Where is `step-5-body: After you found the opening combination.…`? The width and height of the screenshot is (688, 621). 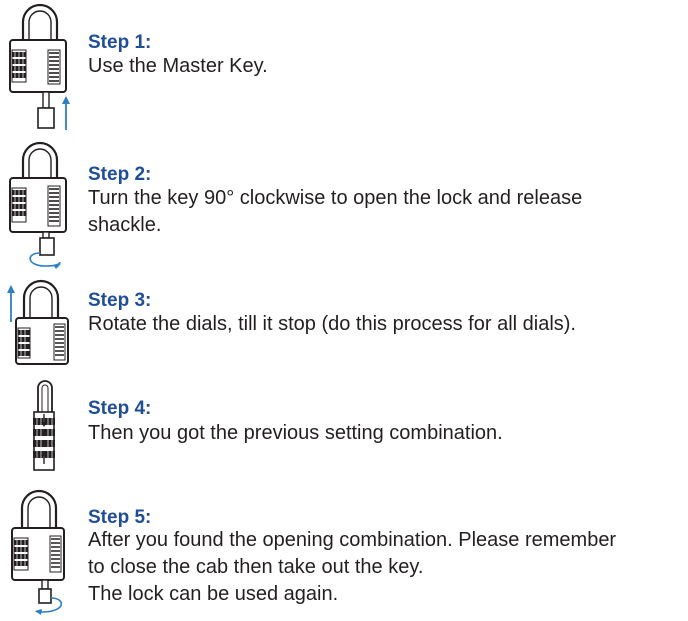 step-5-body: After you found the opening combination.… is located at coordinates (383, 567).